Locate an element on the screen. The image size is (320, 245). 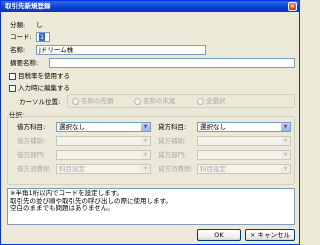
code-input-value: 1 is located at coordinates (42, 37).